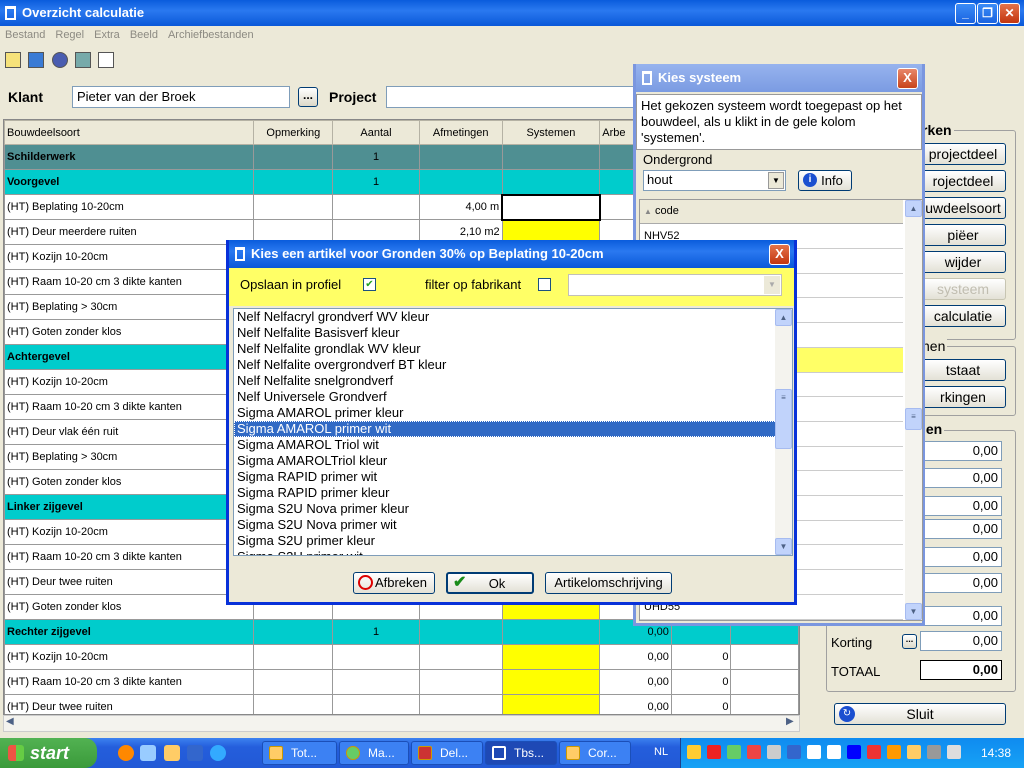 Image resolution: width=1024 pixels, height=768 pixels. Describe the element at coordinates (505, 477) in the screenshot. I see `artikel-list-item: Sigma RAPID primer wit` at that location.